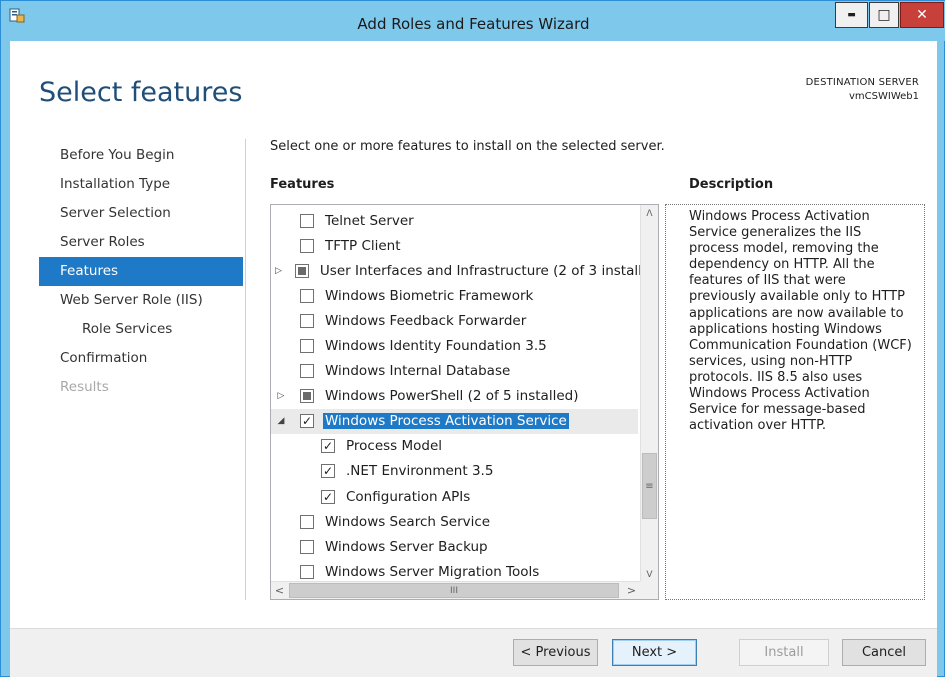 The height and width of the screenshot is (677, 945). I want to click on features-heading: Features, so click(302, 184).